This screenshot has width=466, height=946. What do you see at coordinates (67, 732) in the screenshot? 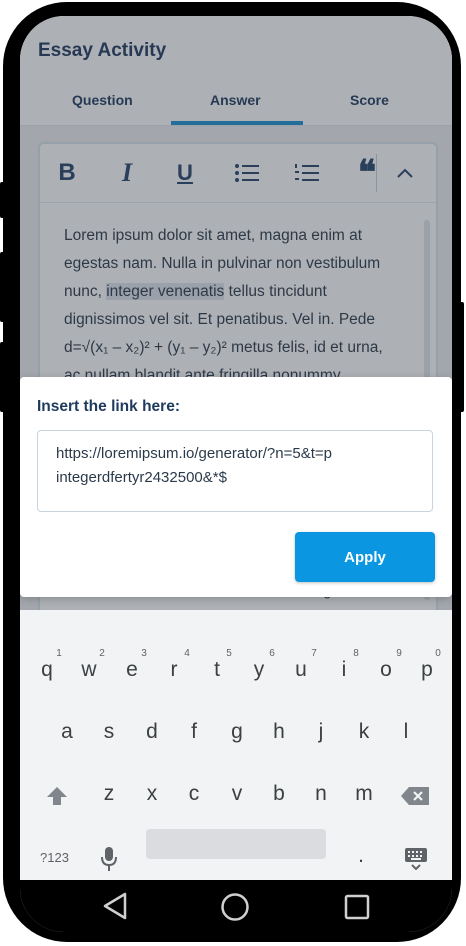
I see `key-a: a` at bounding box center [67, 732].